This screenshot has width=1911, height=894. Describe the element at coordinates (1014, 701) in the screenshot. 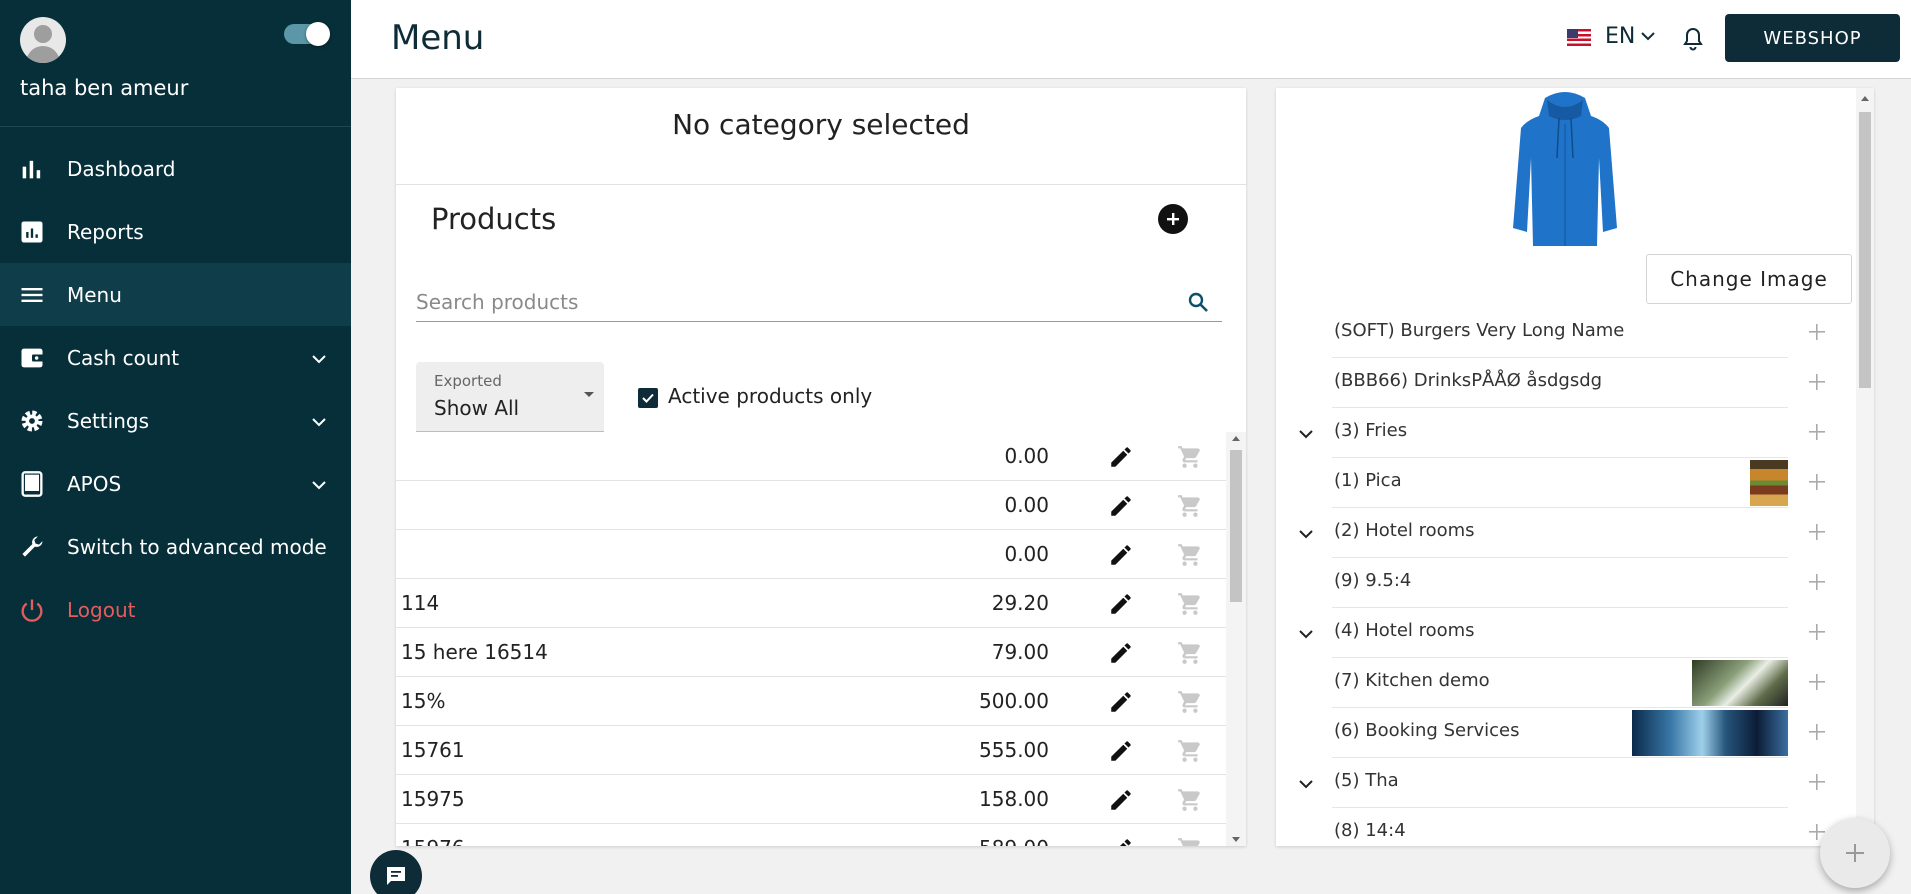

I see `product-price: 500.00` at that location.